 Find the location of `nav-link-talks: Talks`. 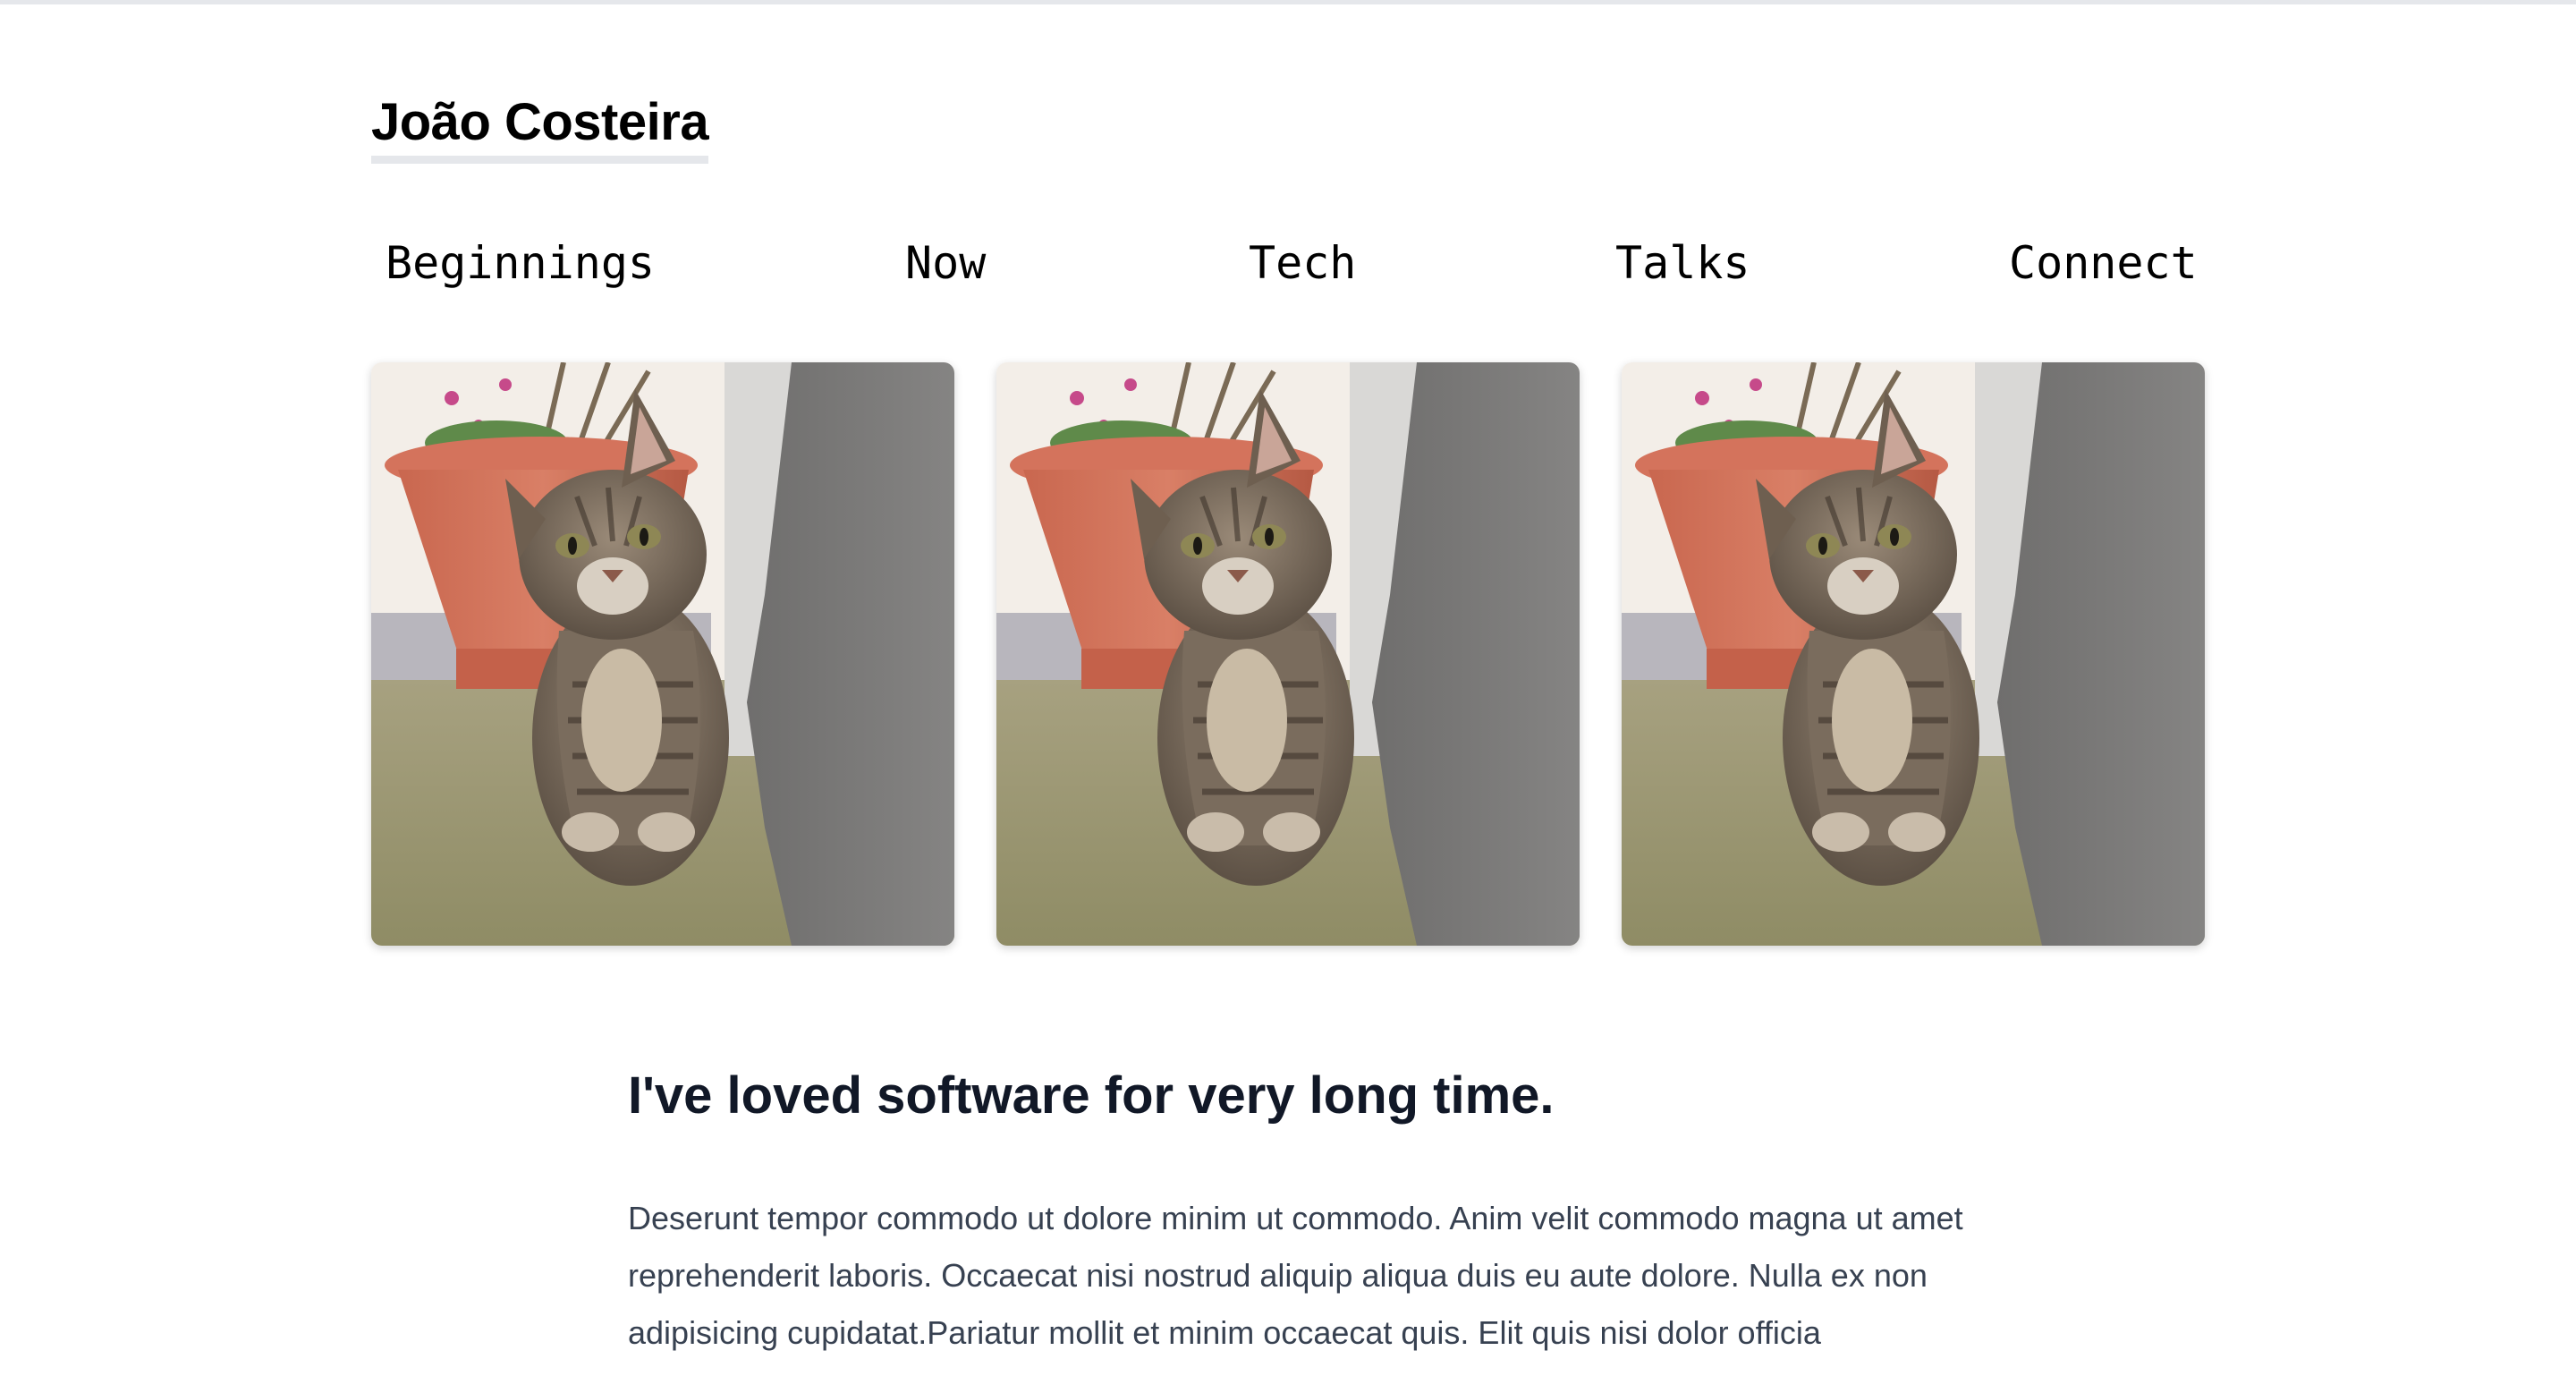

nav-link-talks: Talks is located at coordinates (1682, 263).